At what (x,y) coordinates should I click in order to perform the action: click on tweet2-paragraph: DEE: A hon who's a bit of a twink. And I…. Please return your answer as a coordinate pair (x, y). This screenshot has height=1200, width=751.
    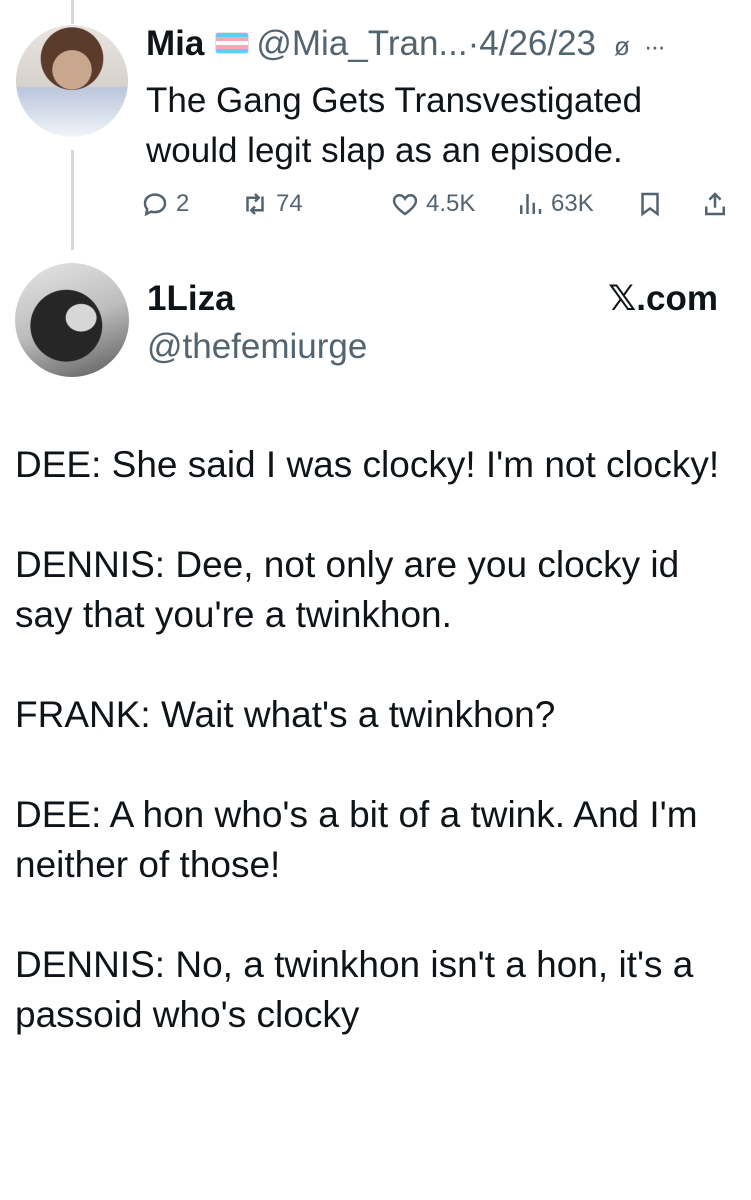
    Looking at the image, I should click on (356, 839).